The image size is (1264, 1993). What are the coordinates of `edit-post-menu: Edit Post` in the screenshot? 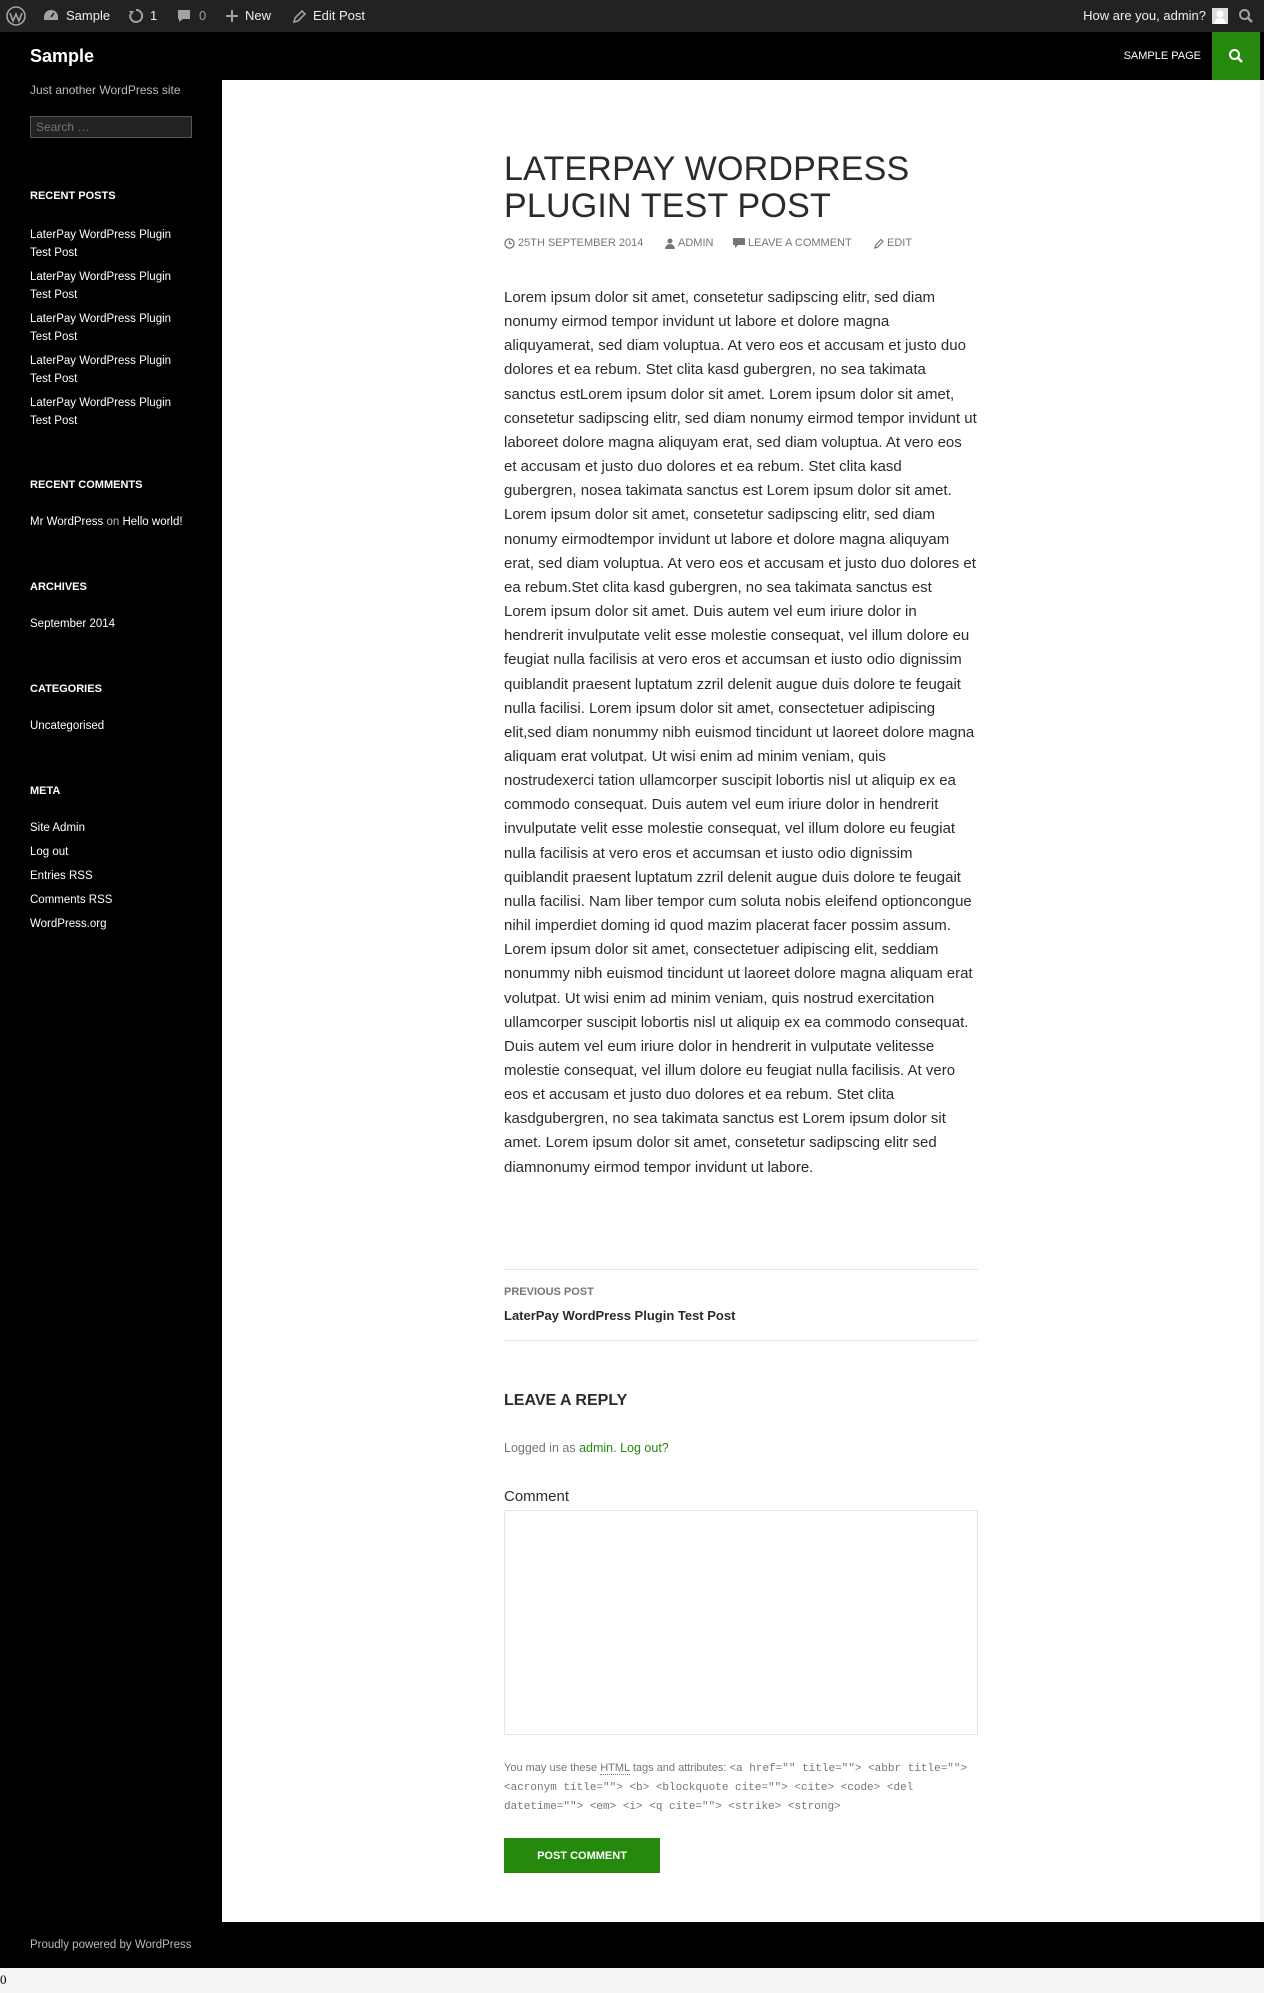 It's located at (328, 16).